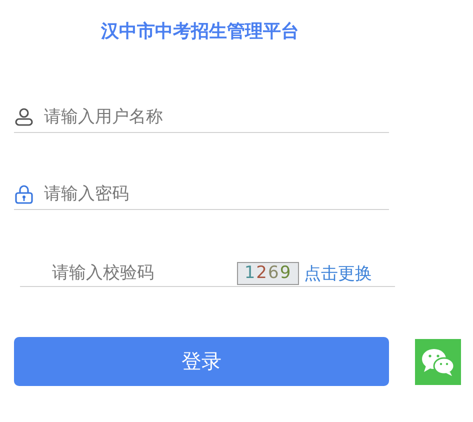 The width and height of the screenshot is (473, 422). I want to click on lock-icon, so click(24, 194).